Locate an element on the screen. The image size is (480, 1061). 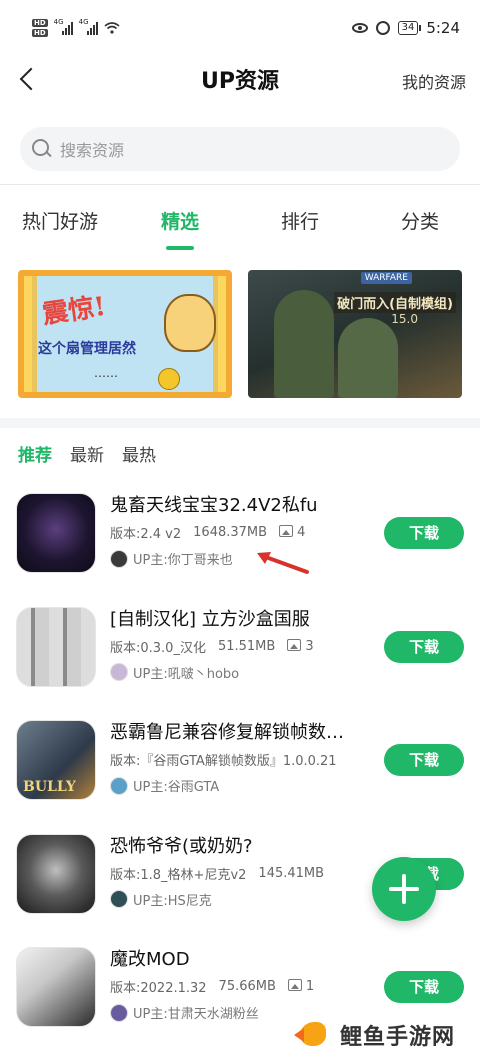
battery-icon: 34 is located at coordinates (409, 28).